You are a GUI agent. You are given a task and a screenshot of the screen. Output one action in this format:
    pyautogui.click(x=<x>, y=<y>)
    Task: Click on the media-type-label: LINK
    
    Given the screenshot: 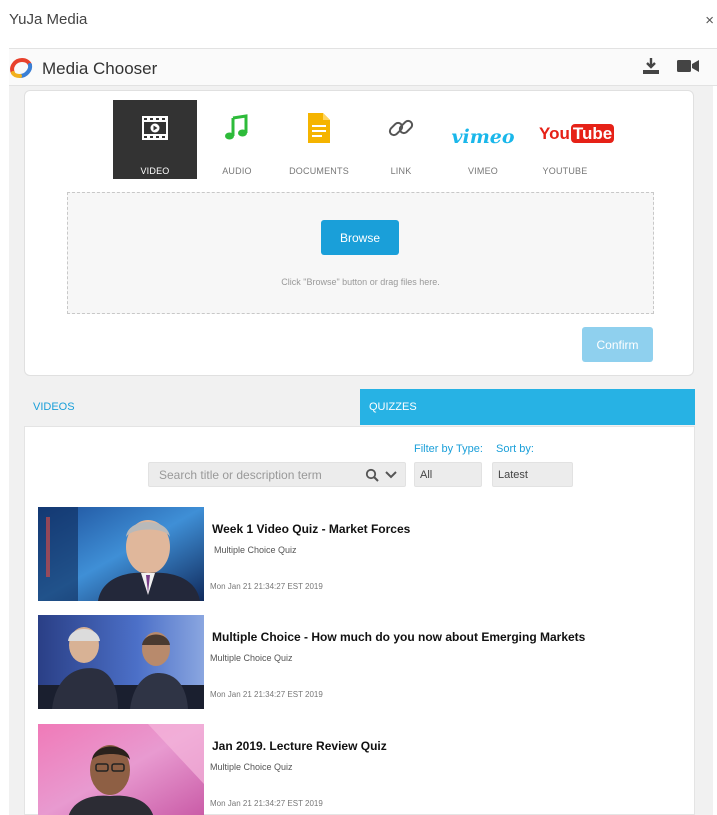 What is the action you would take?
    pyautogui.click(x=401, y=171)
    